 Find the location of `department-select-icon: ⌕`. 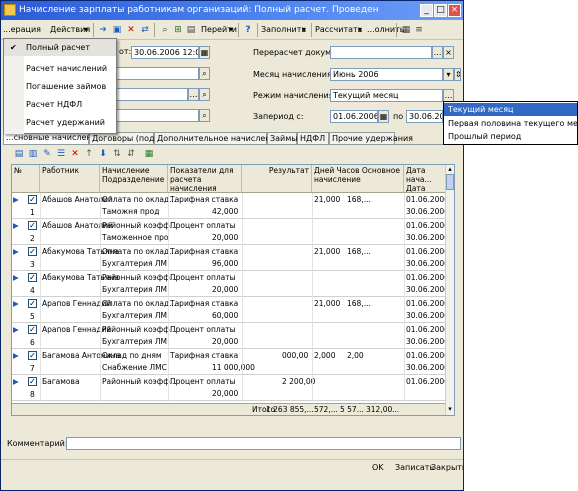

department-select-icon: ⌕ is located at coordinates (204, 115).